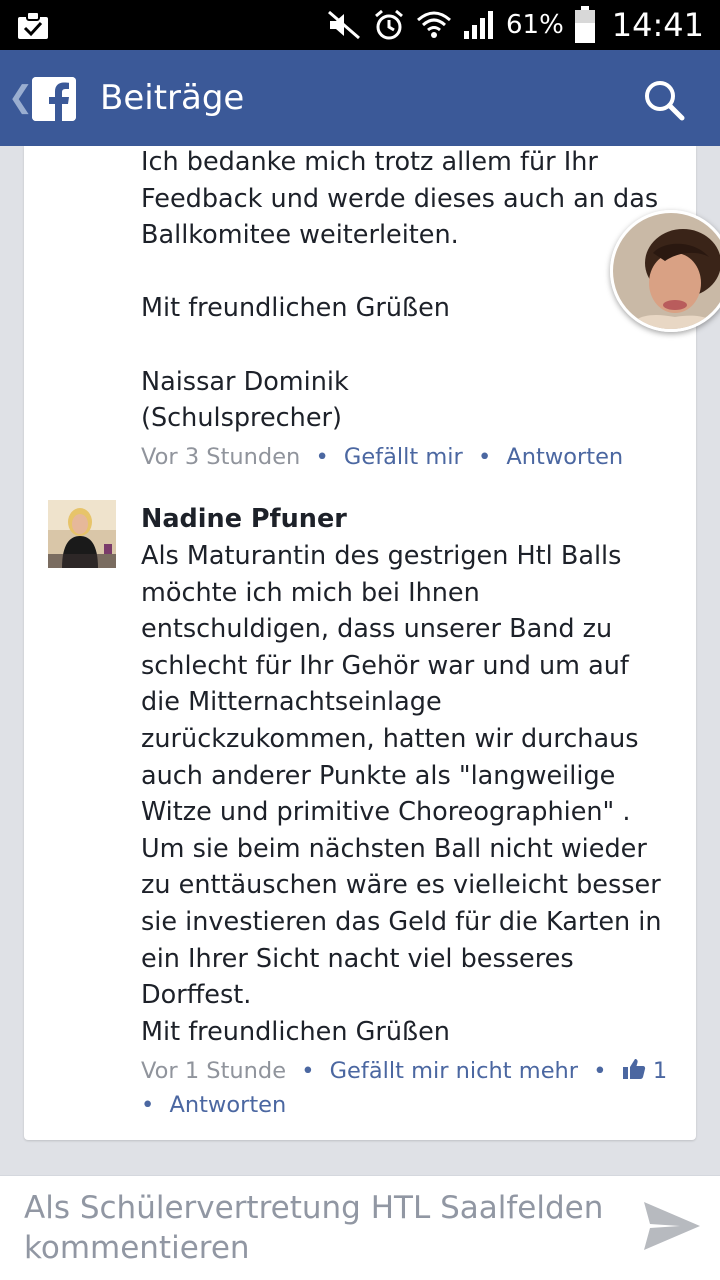 This screenshot has height=1280, width=720. What do you see at coordinates (357, 958) in the screenshot?
I see `comment-line: ein Ihrer Sicht nacht viel besseres` at bounding box center [357, 958].